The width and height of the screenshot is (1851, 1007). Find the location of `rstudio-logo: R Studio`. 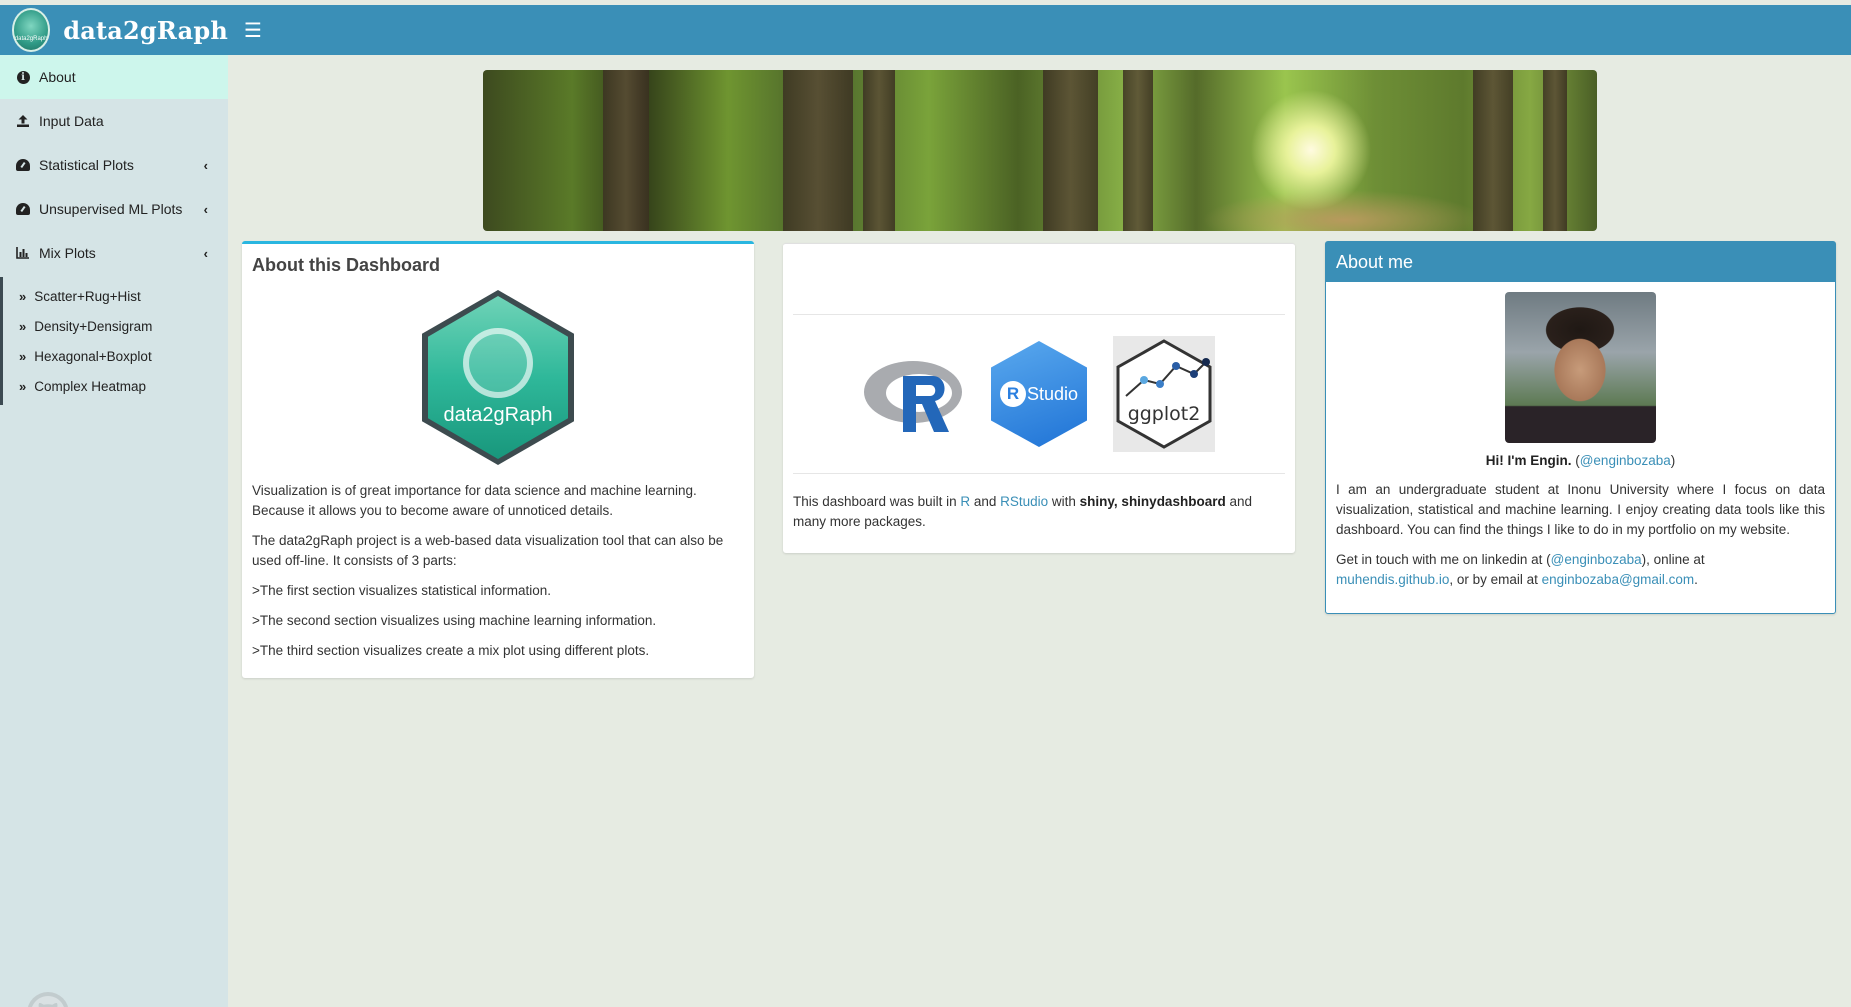

rstudio-logo: R Studio is located at coordinates (1039, 394).